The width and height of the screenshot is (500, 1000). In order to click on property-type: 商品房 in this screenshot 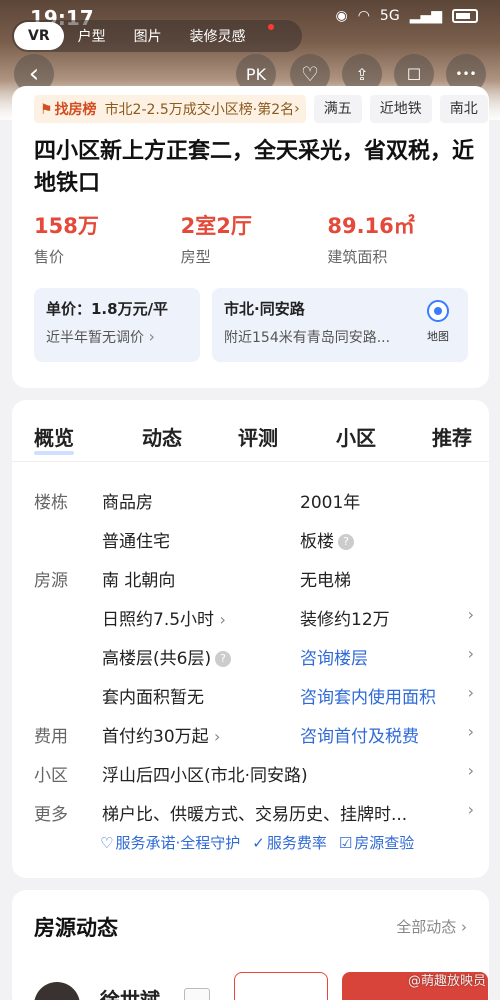, I will do `click(127, 503)`.